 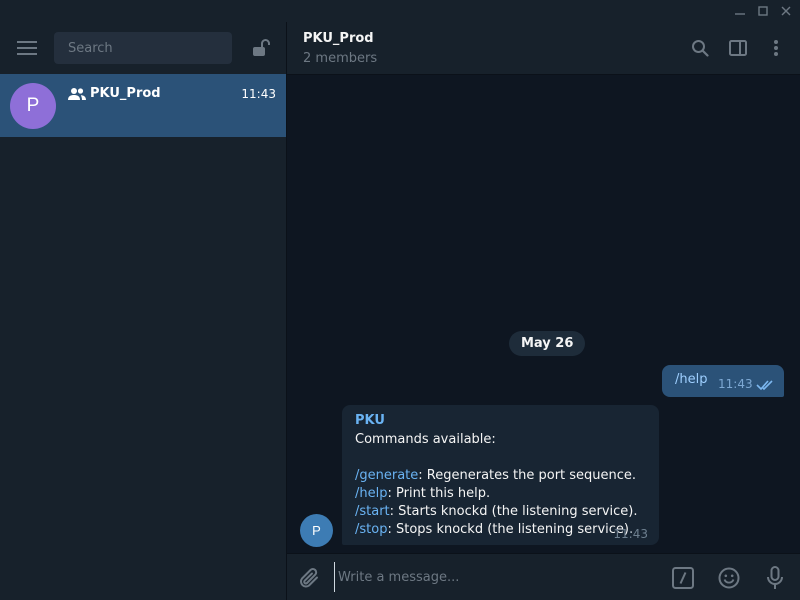 I want to click on command-description: : Stops knockd (the listening service)., so click(x=510, y=529).